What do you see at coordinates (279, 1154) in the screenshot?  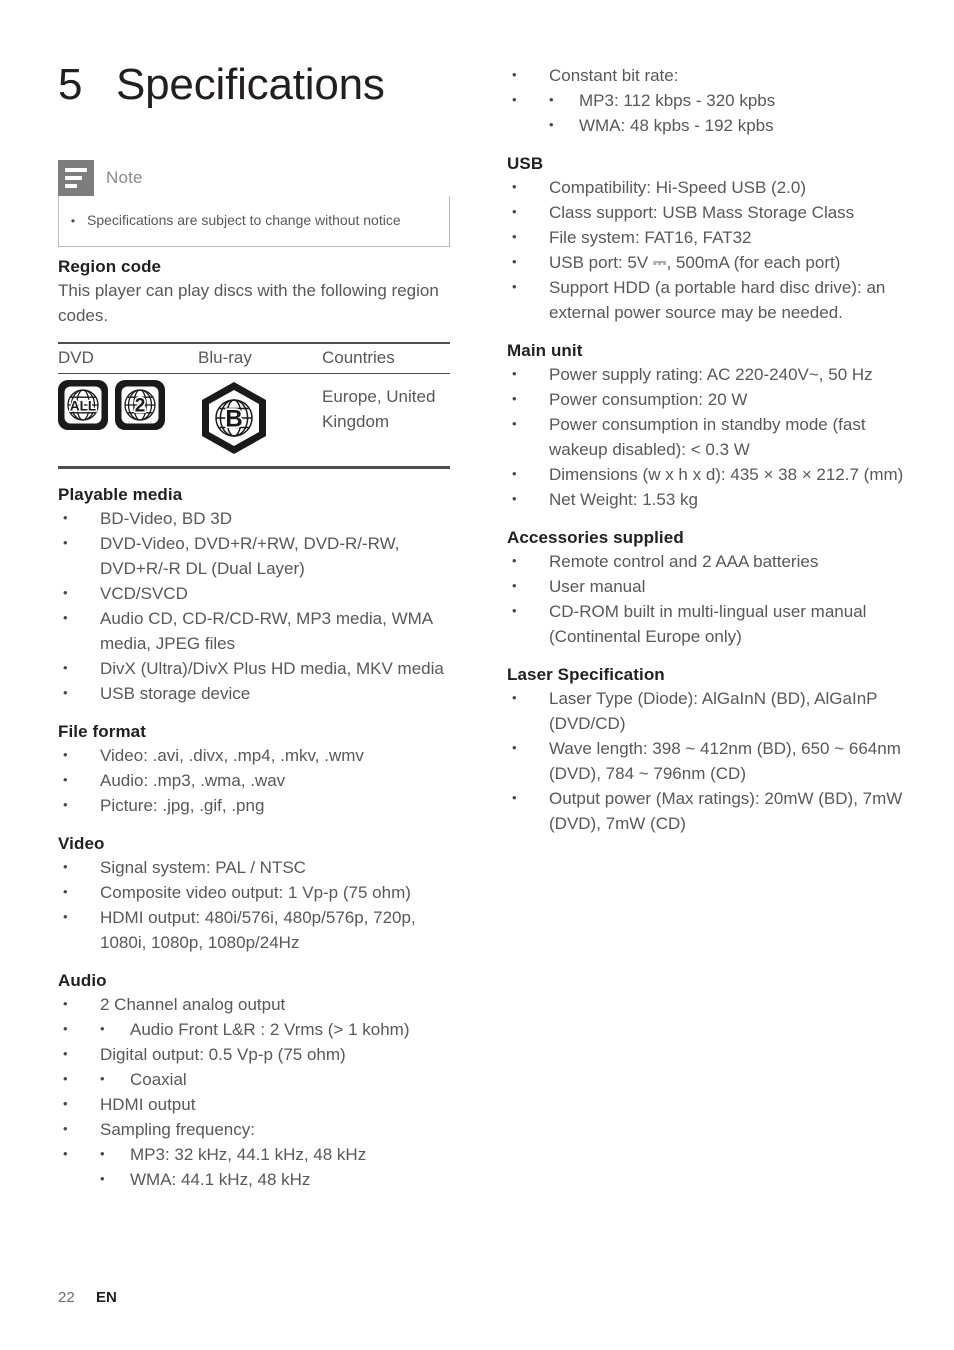 I see `list-item: MP3: 32 kHz, 44.1 kHz, 48 kHz` at bounding box center [279, 1154].